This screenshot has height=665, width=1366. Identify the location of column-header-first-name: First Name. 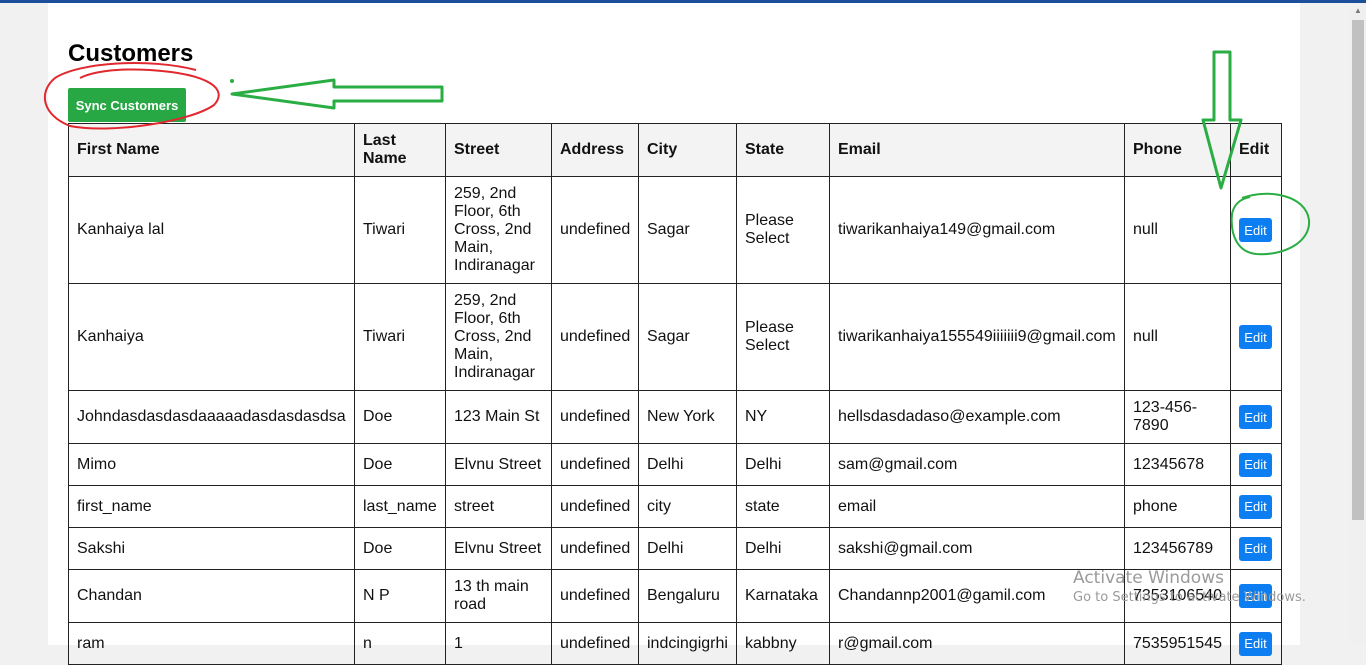
(211, 150).